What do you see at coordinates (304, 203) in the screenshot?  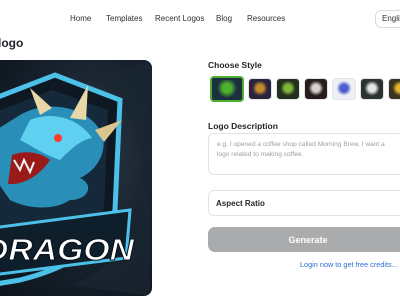 I see `aspect-ratio-selector: Aspect Ratio` at bounding box center [304, 203].